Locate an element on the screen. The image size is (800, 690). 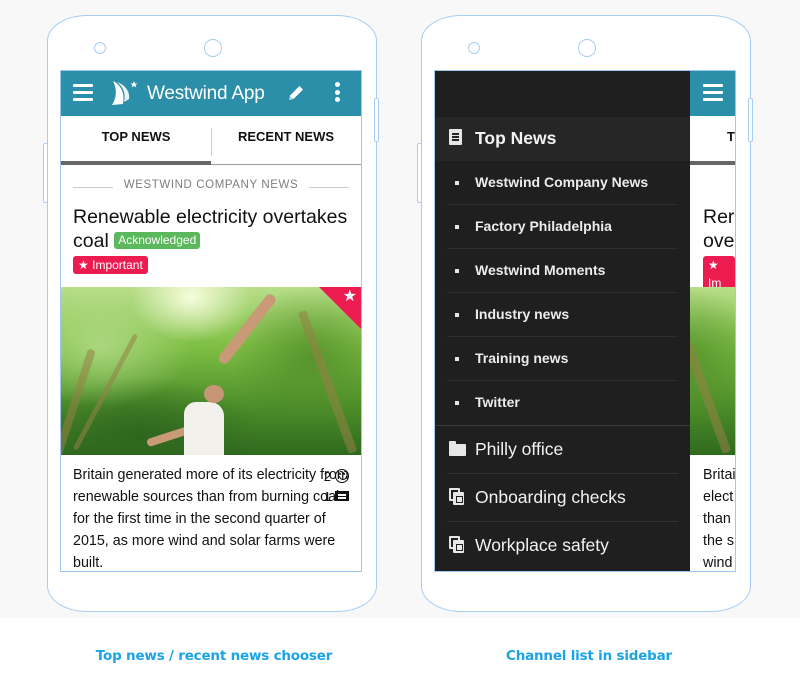
app-title: Westwind App is located at coordinates (206, 93).